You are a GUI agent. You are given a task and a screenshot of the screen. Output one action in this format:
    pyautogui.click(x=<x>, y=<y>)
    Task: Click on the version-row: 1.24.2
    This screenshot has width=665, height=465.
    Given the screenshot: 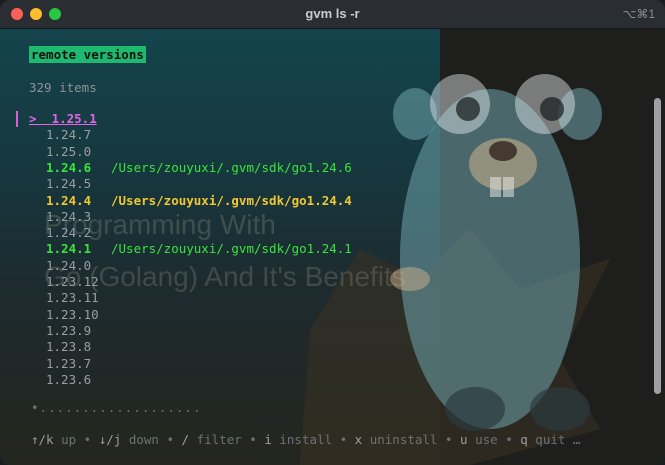 What is the action you would take?
    pyautogui.click(x=68, y=233)
    